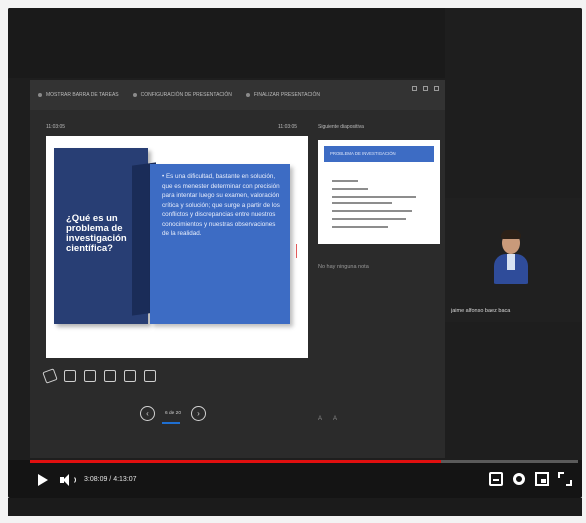  What do you see at coordinates (519, 479) in the screenshot?
I see `gear-icon` at bounding box center [519, 479].